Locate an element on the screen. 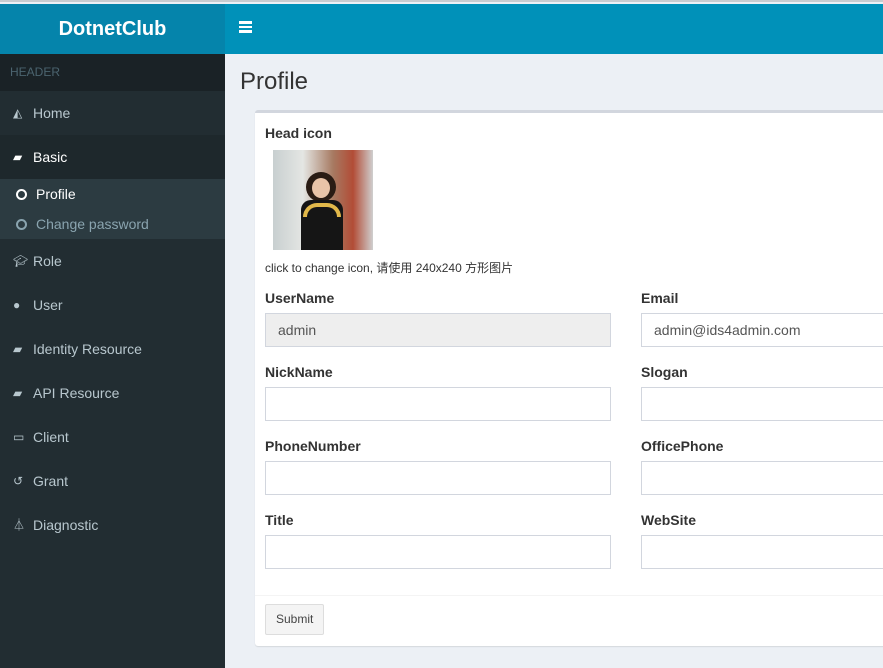  menu-toggle-icon is located at coordinates (245, 28).